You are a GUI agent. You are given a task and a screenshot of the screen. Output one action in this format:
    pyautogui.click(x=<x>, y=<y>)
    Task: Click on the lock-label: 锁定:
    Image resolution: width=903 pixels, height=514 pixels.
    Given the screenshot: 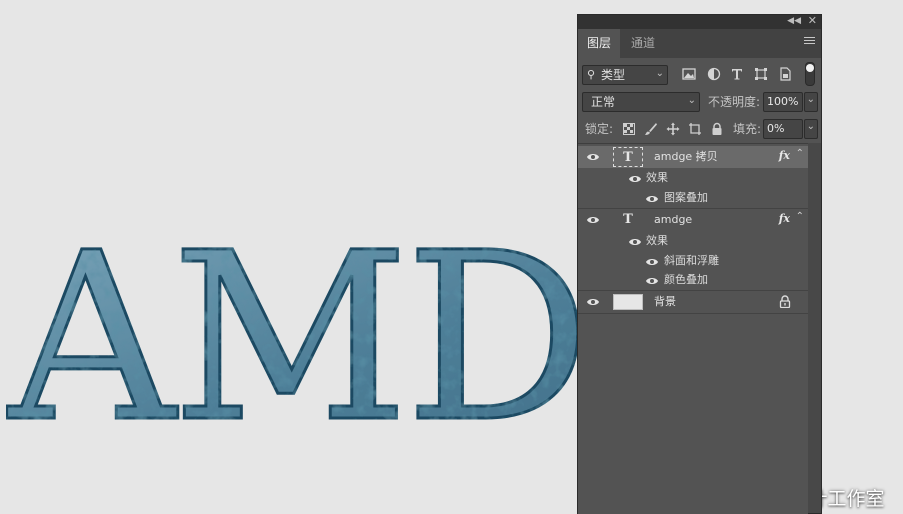 What is the action you would take?
    pyautogui.click(x=599, y=129)
    